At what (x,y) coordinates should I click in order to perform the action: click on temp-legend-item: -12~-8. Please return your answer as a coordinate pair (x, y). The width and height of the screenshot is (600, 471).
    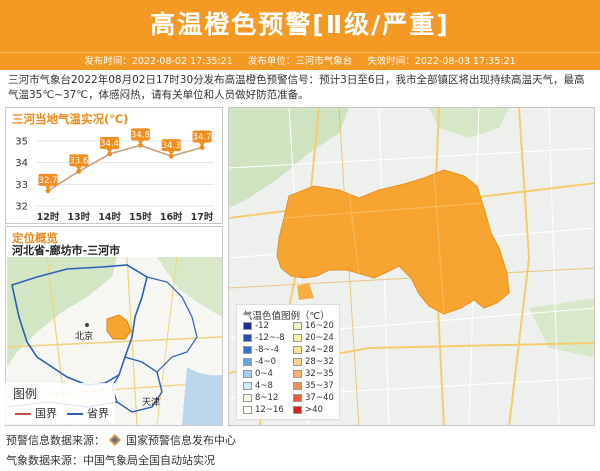
    Looking at the image, I should click on (263, 338).